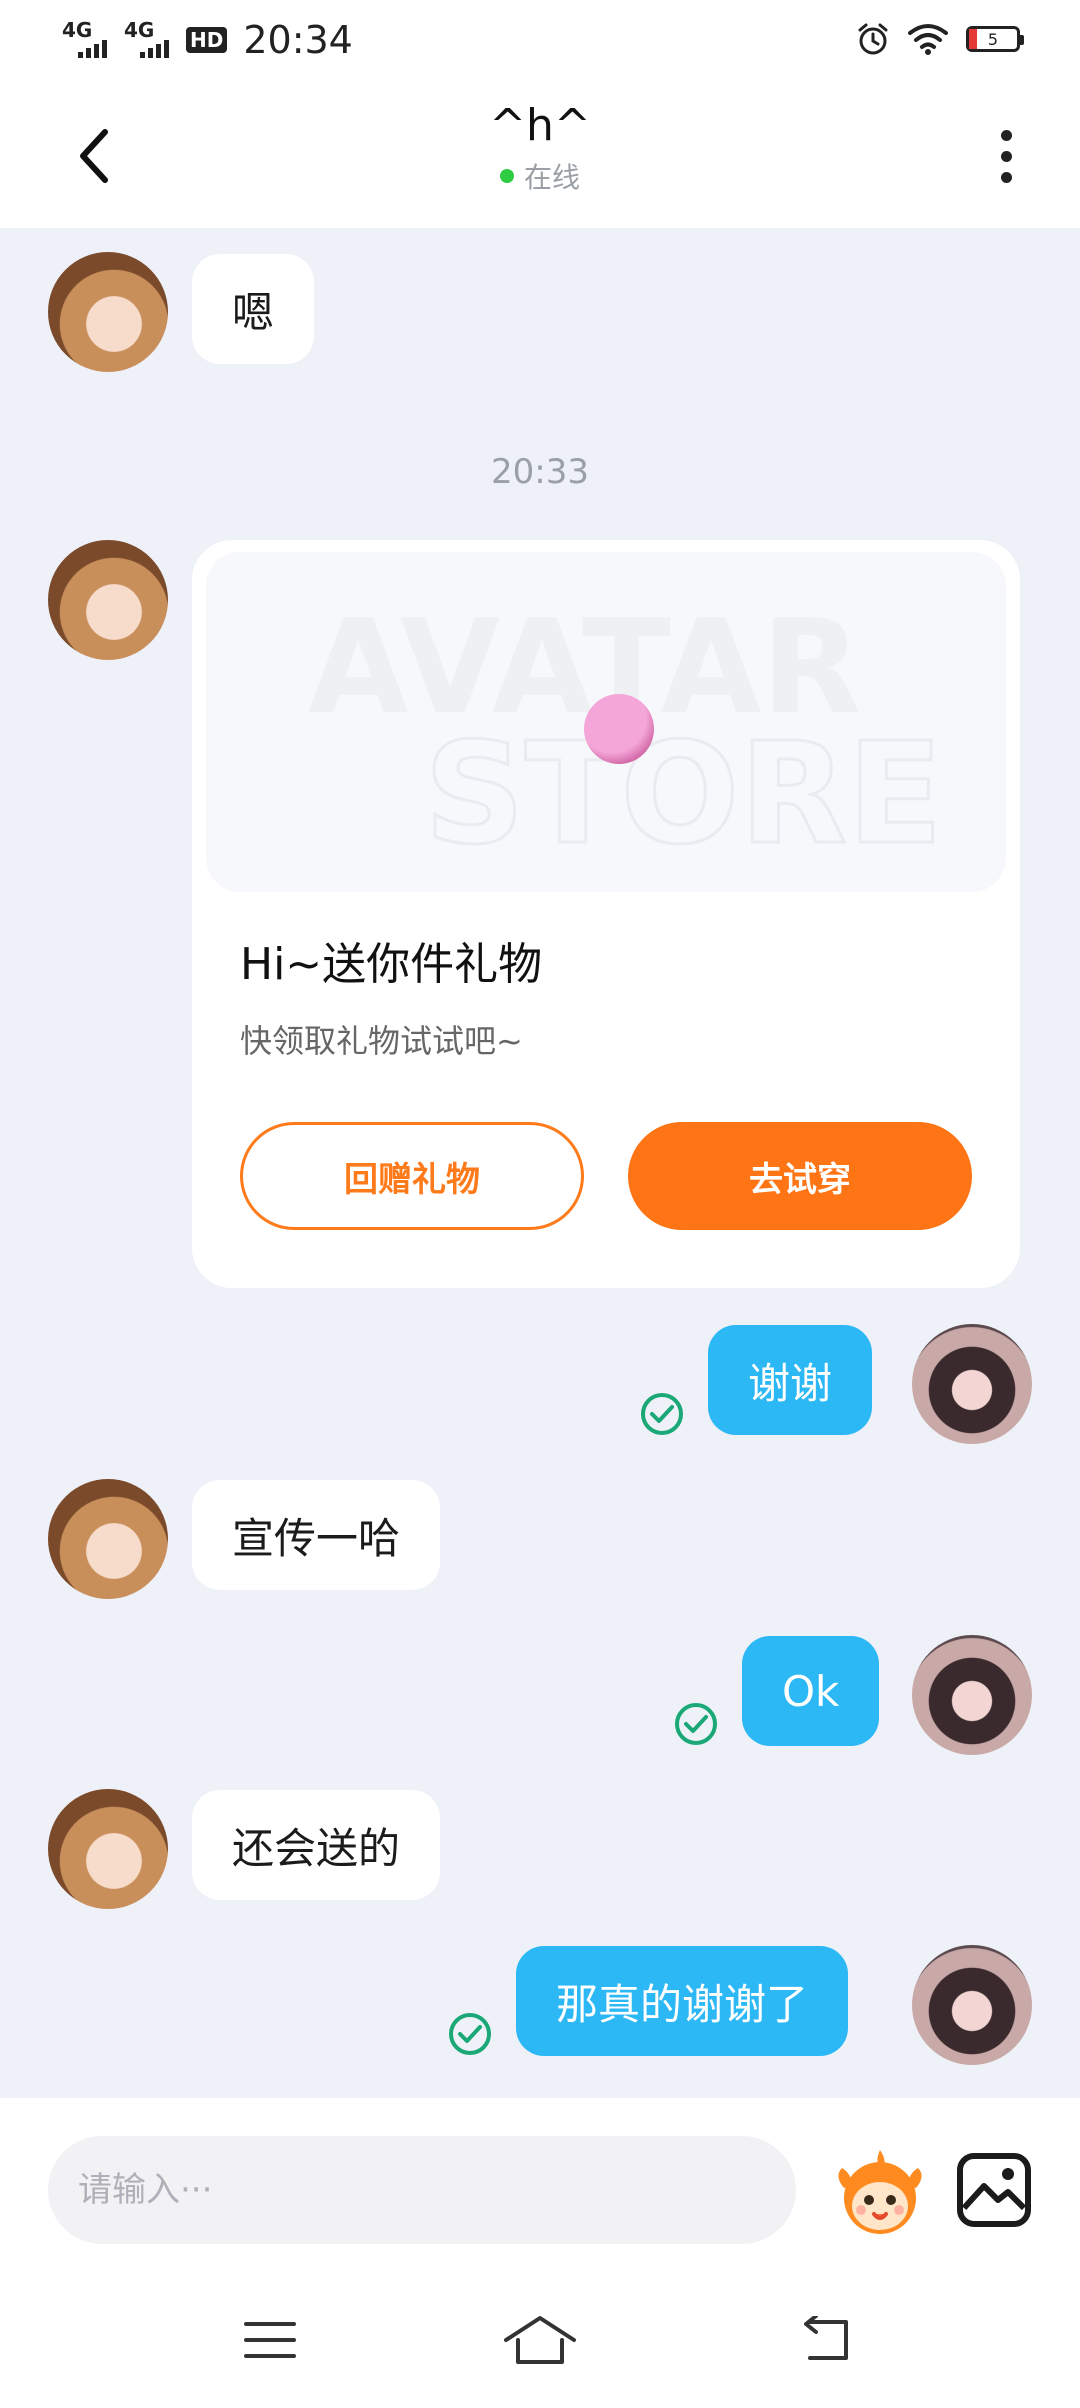  Describe the element at coordinates (790, 1383) in the screenshot. I see `message-text: 谢谢` at that location.